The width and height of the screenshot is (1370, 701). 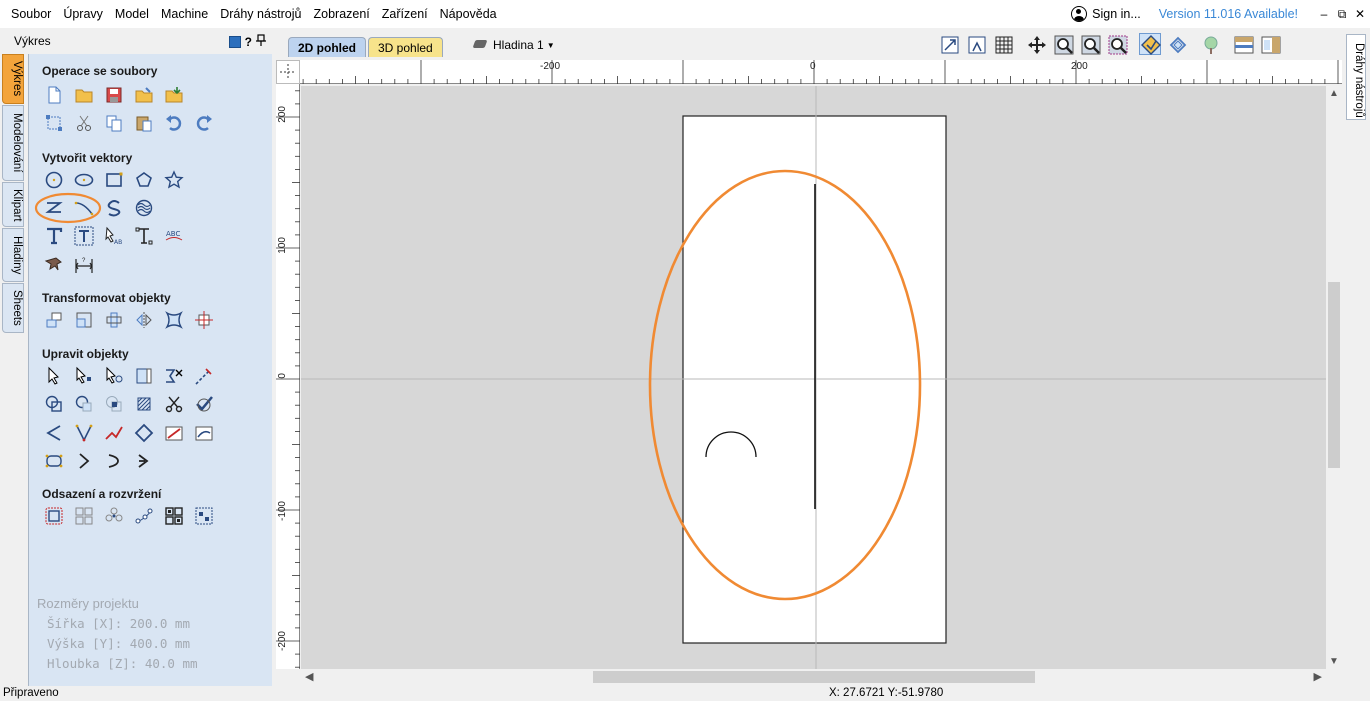 What do you see at coordinates (174, 433) in the screenshot?
I see `extend-icon` at bounding box center [174, 433].